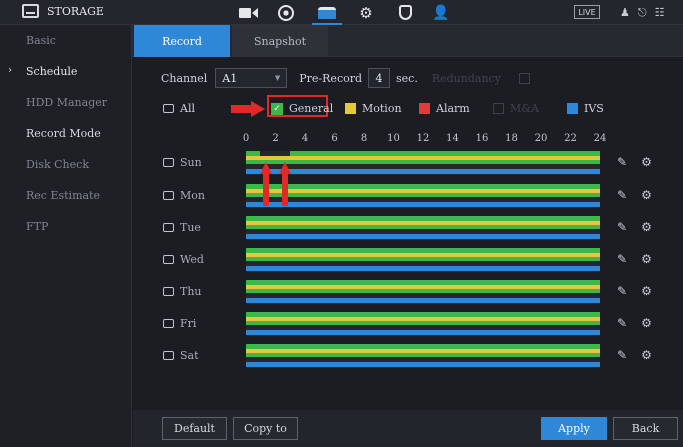  Describe the element at coordinates (192, 259) in the screenshot. I see `day-name: Wed` at that location.